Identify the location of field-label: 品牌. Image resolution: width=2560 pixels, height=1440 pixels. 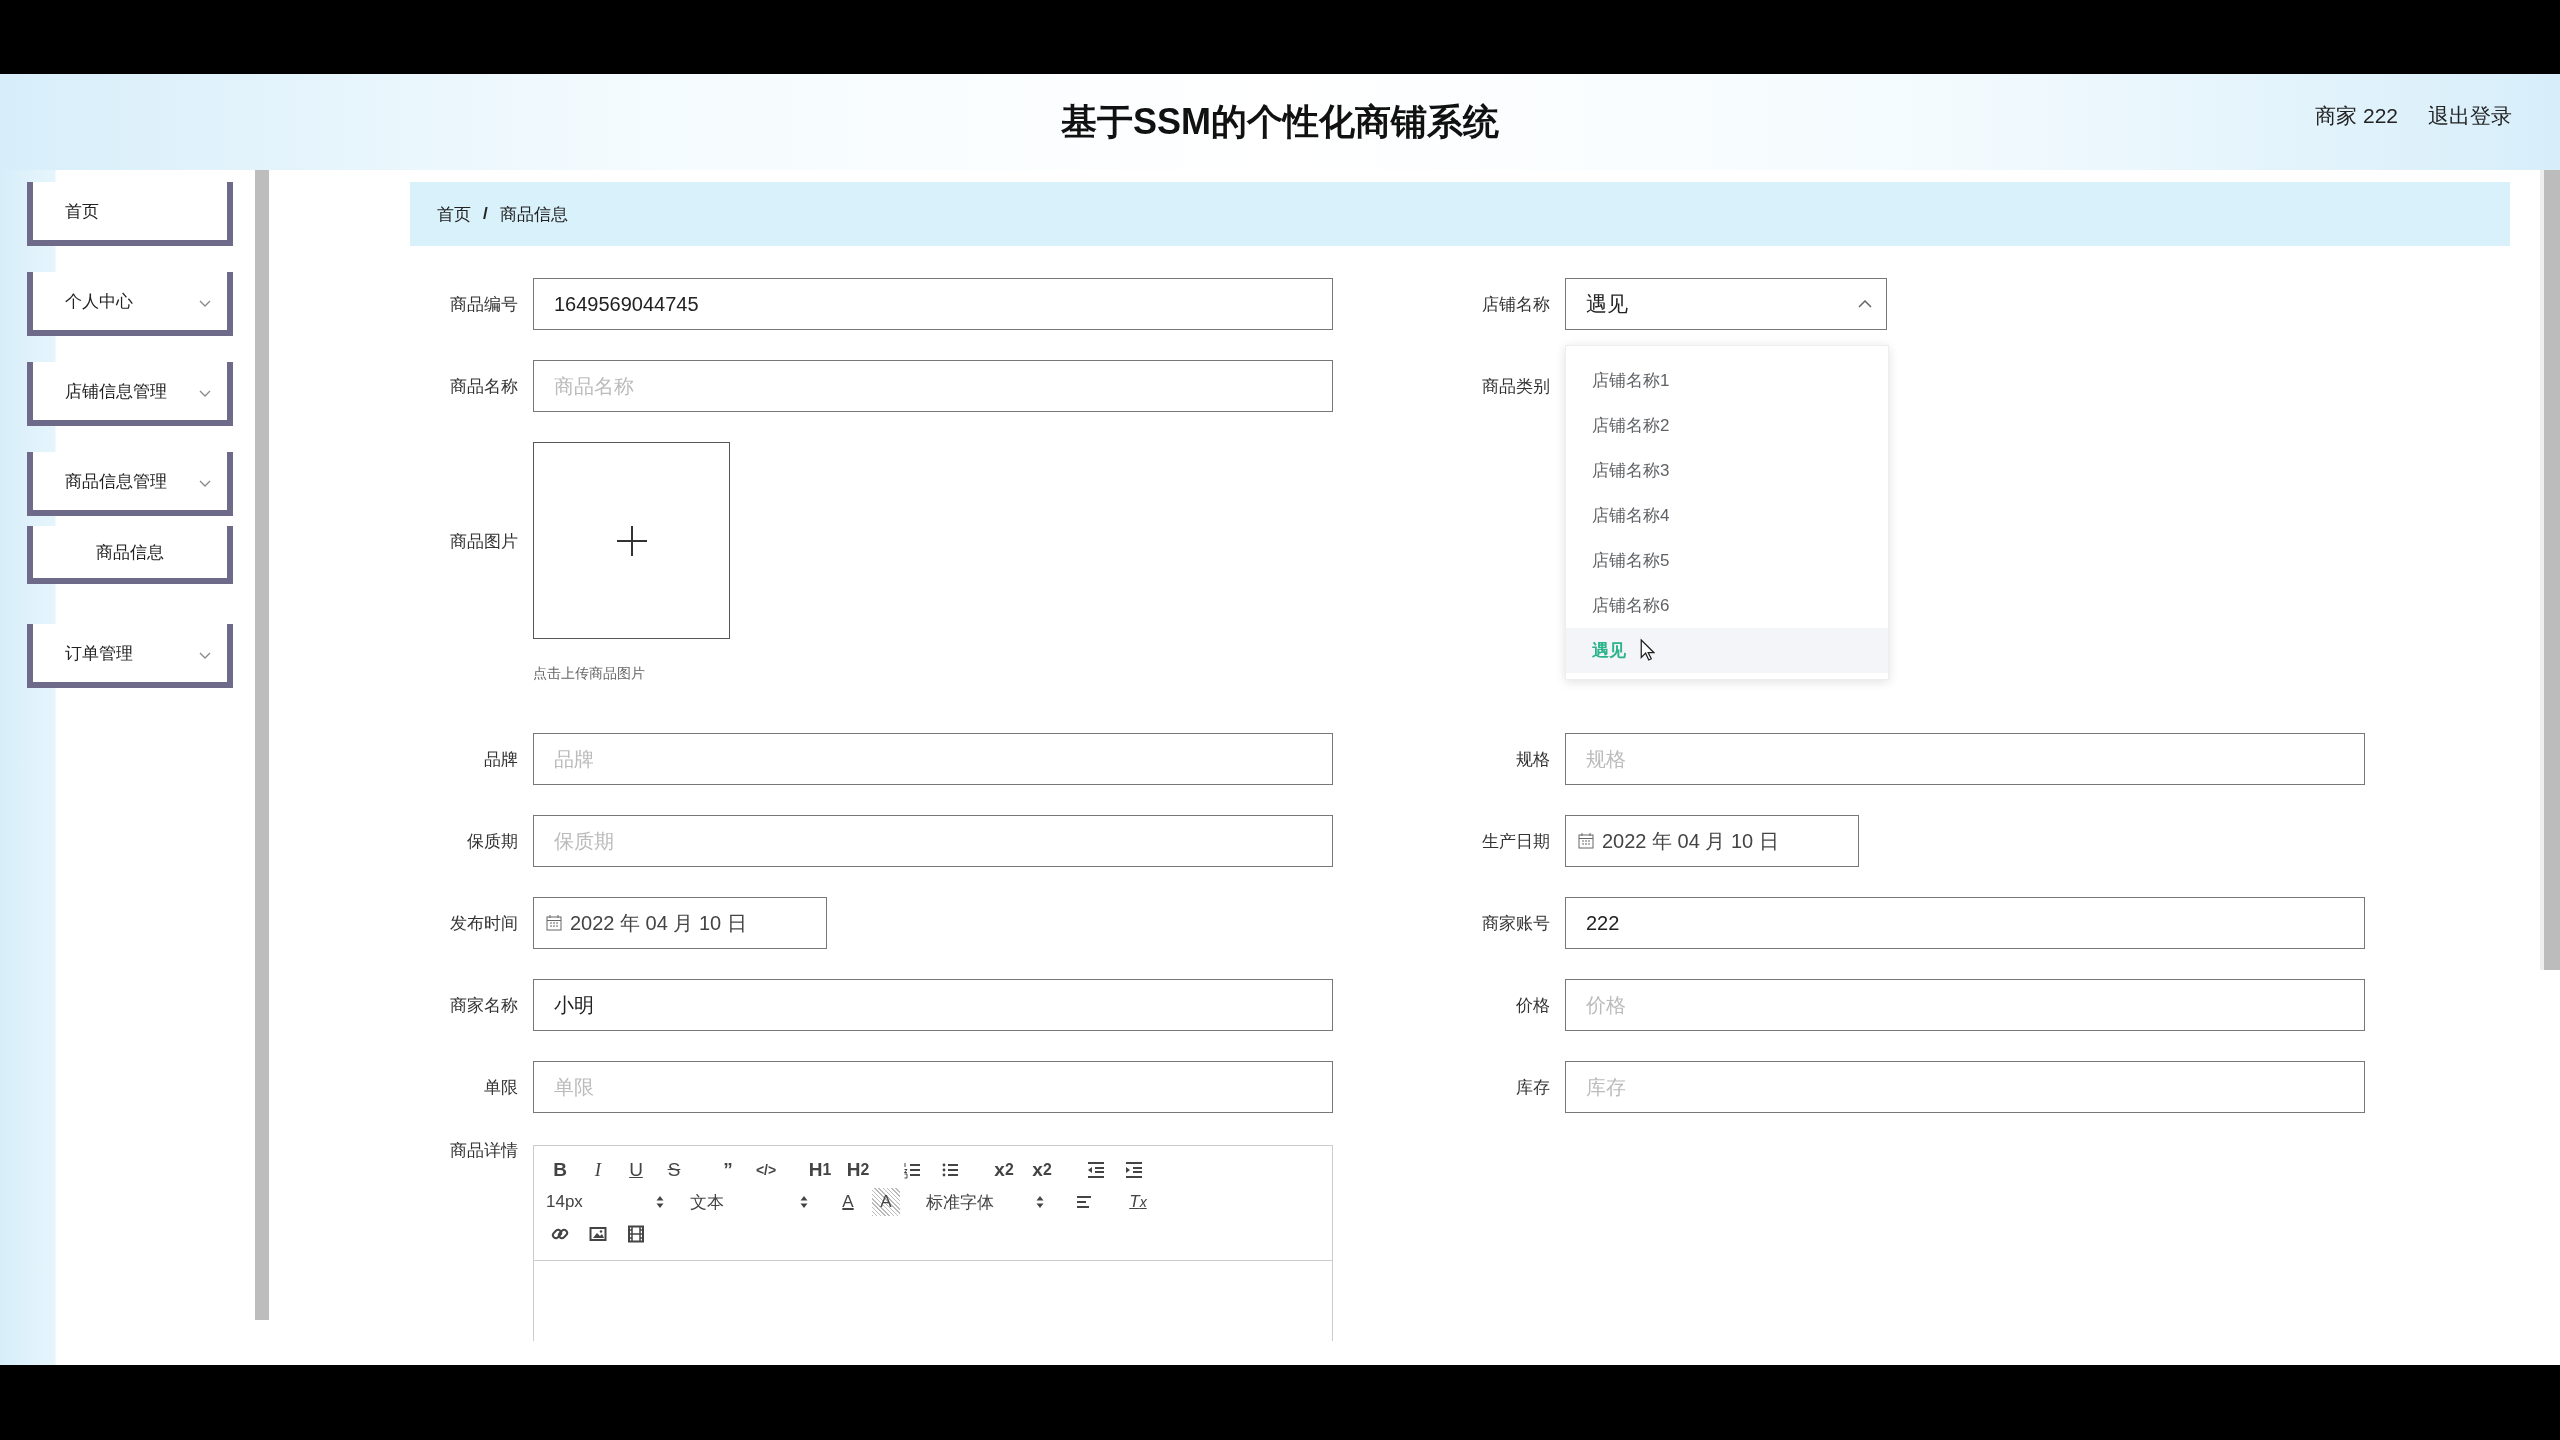
(500, 759).